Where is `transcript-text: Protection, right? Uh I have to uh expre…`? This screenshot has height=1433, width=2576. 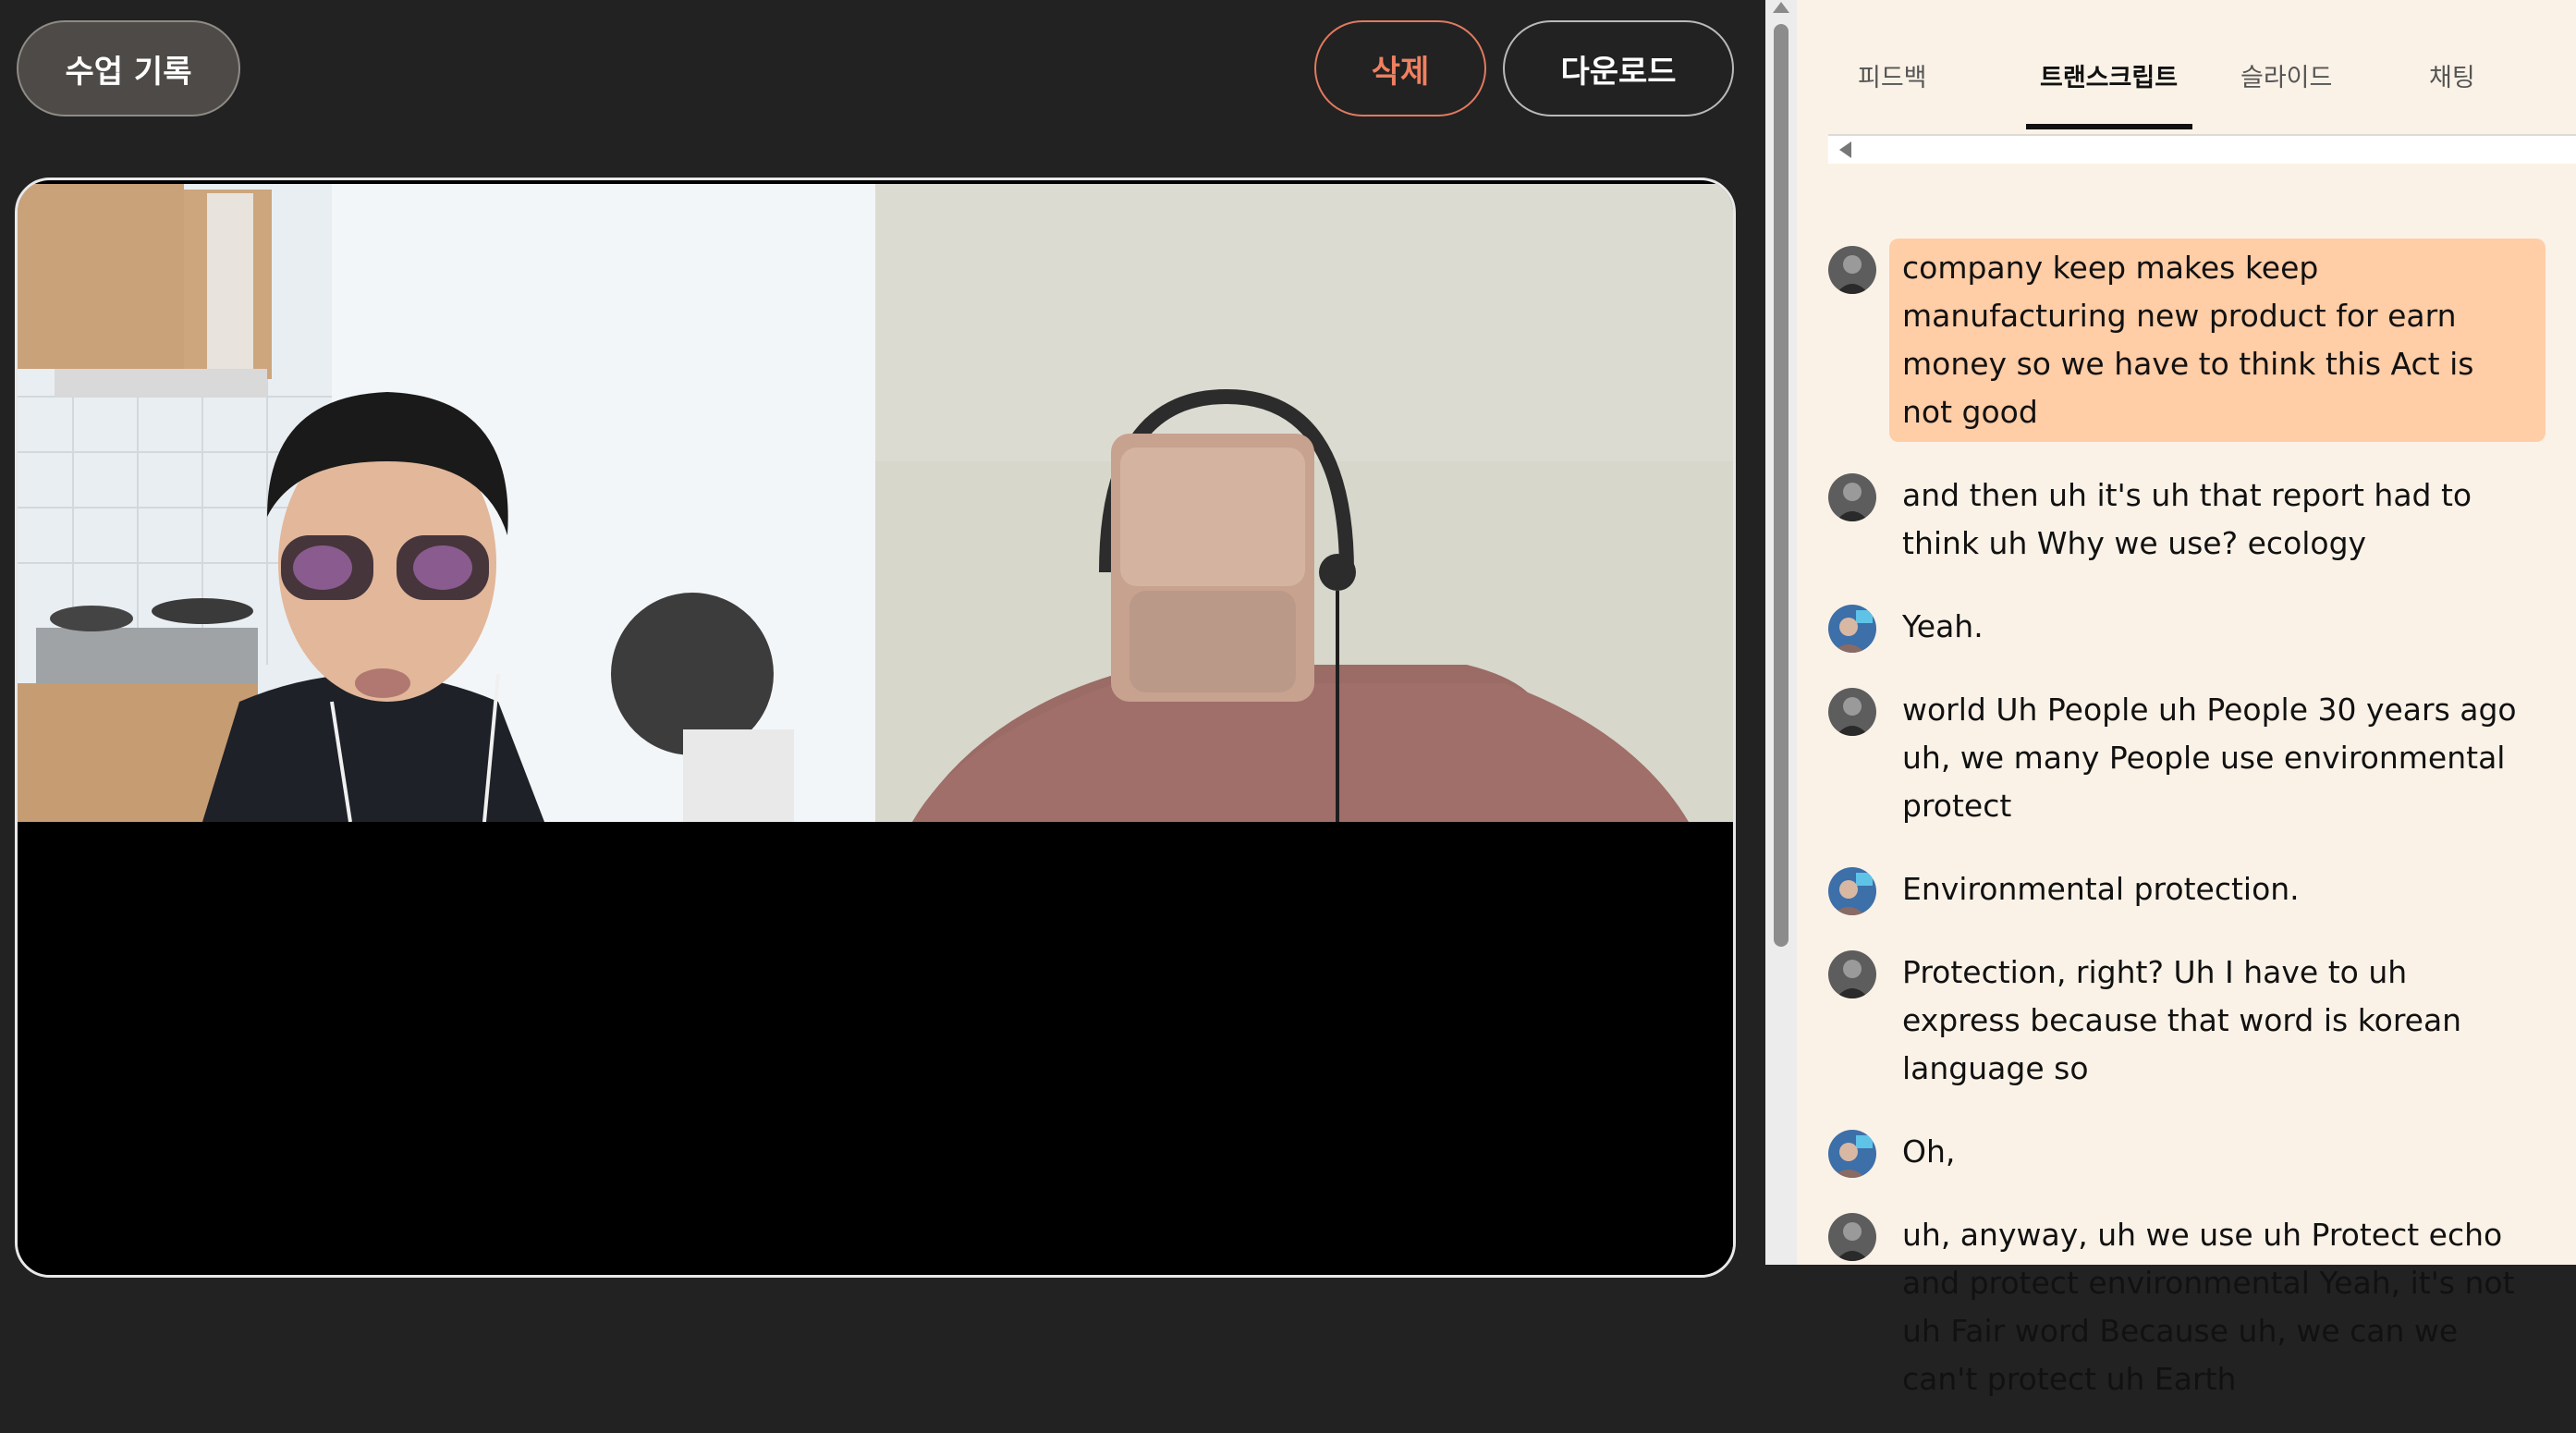
transcript-text: Protection, right? Uh I have to uh expre… is located at coordinates (2182, 1020).